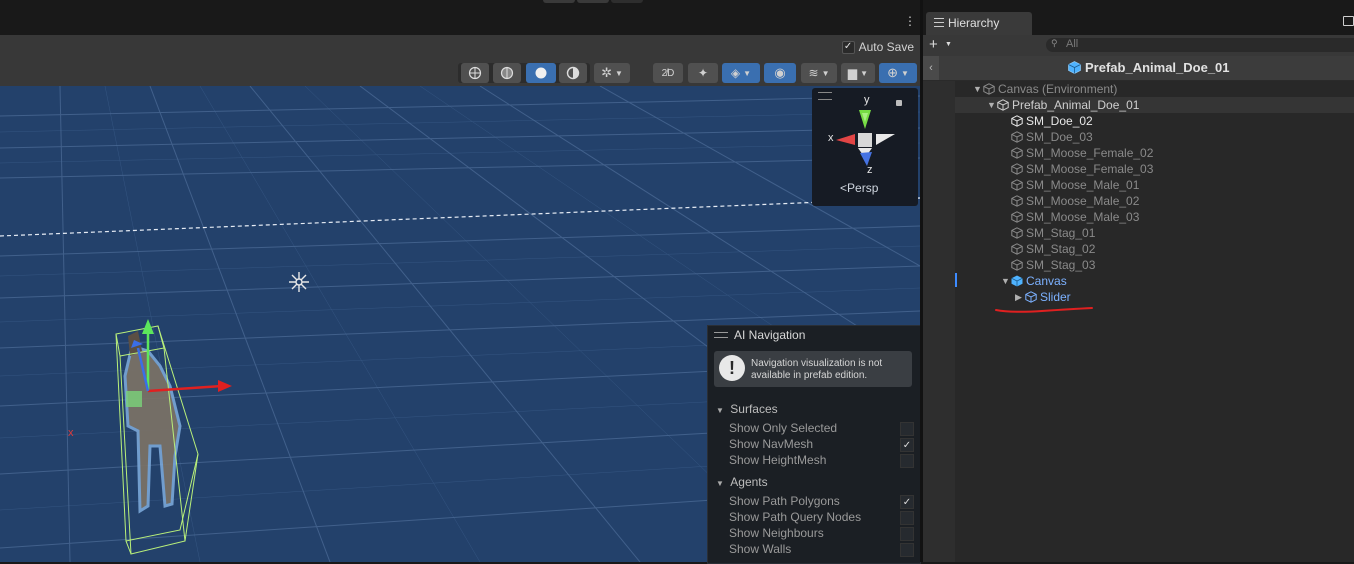  What do you see at coordinates (1154, 217) in the screenshot?
I see `hierarchy-item: SM_Moose_Male_03` at bounding box center [1154, 217].